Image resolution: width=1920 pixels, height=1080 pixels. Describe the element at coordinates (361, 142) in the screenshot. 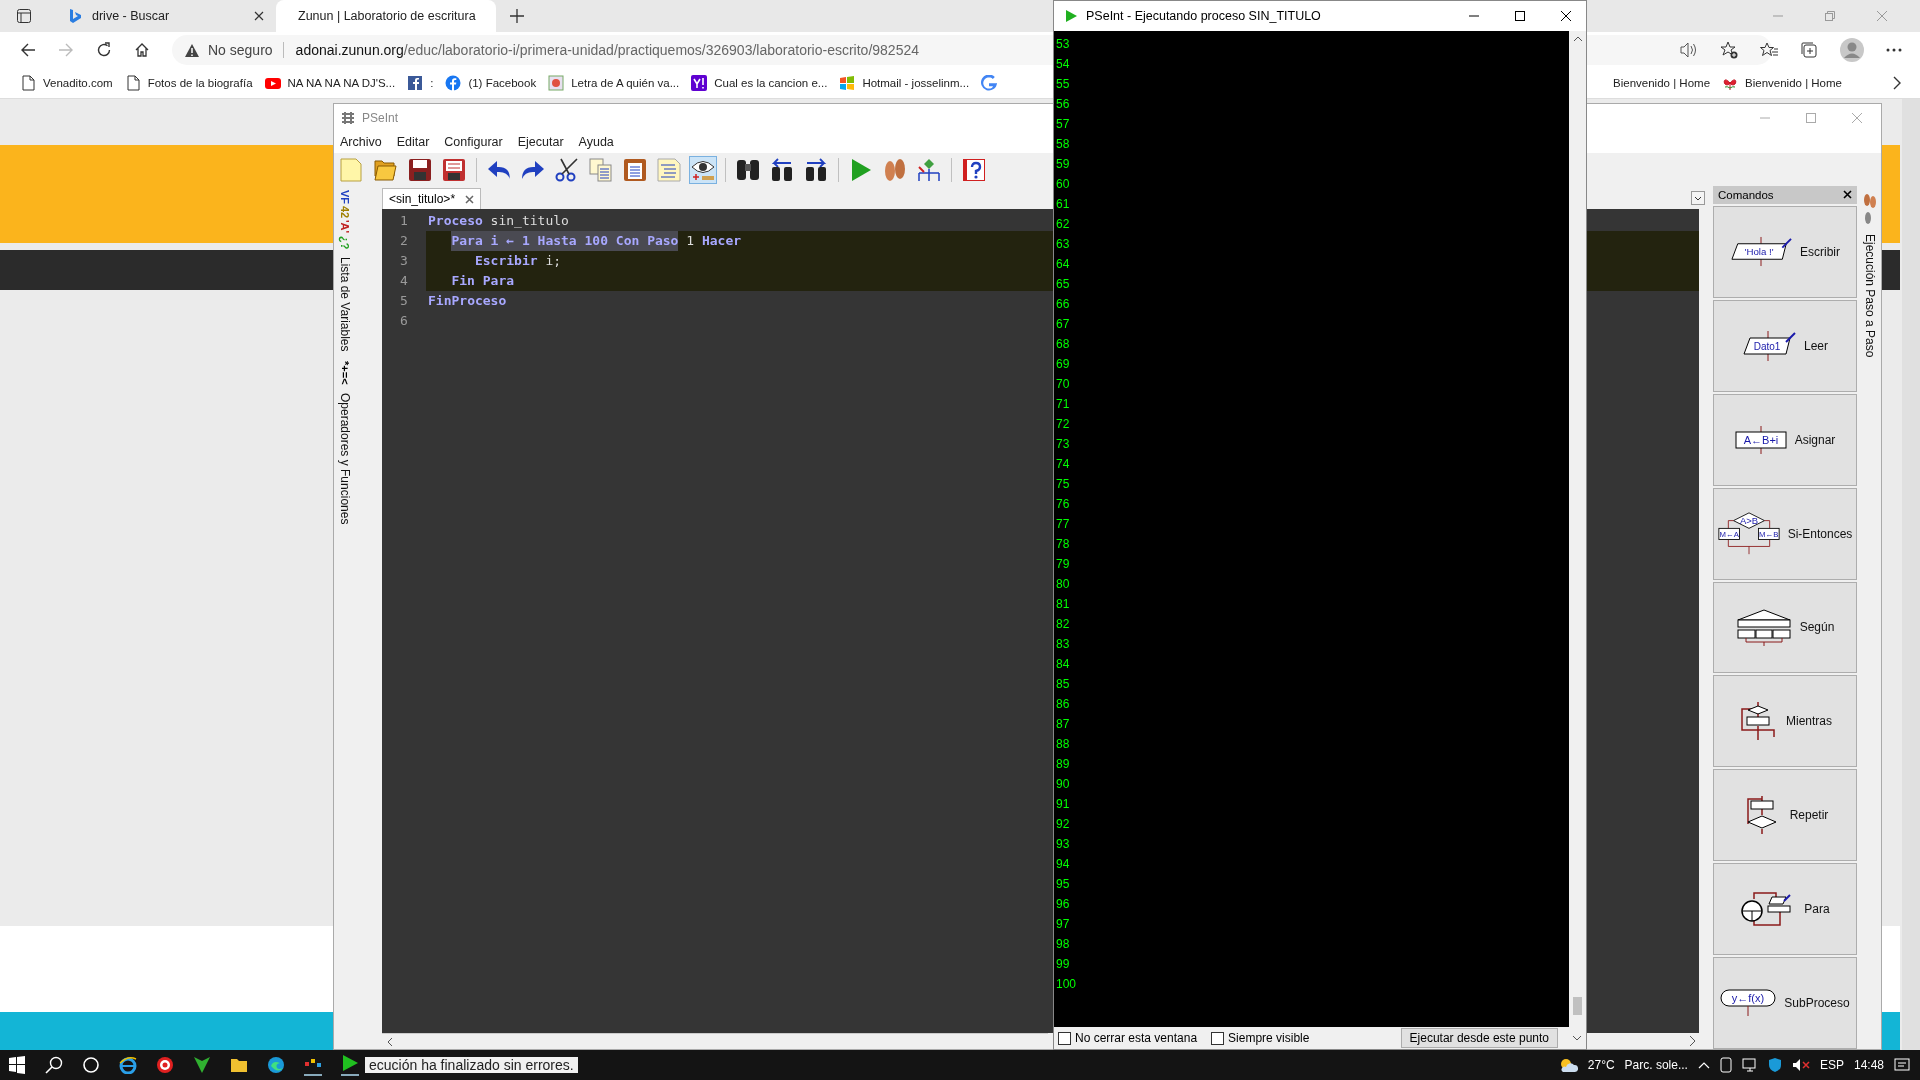

I see `menu-item: Archivo` at that location.